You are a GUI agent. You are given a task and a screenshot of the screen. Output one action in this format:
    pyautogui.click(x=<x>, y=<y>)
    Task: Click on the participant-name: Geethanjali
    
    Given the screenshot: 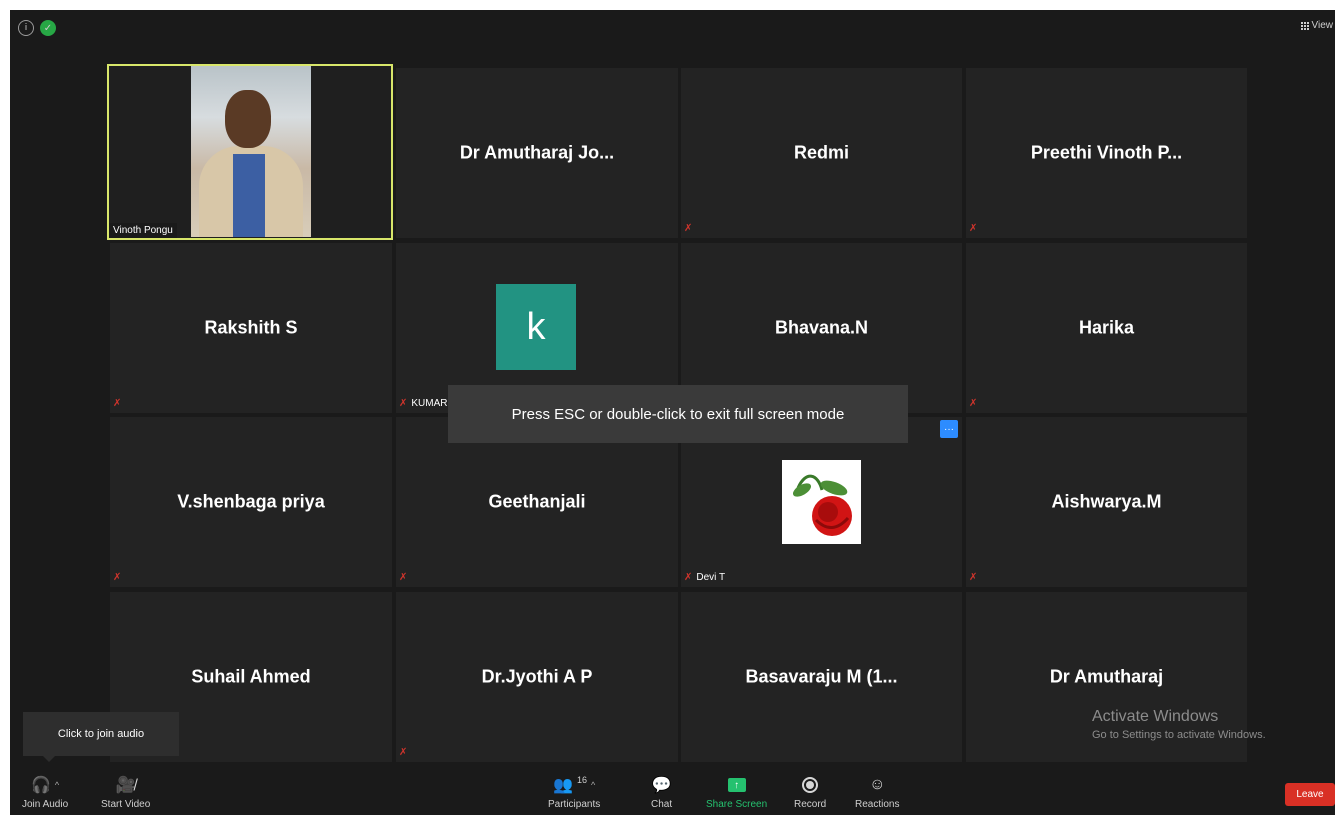 What is the action you would take?
    pyautogui.click(x=537, y=501)
    